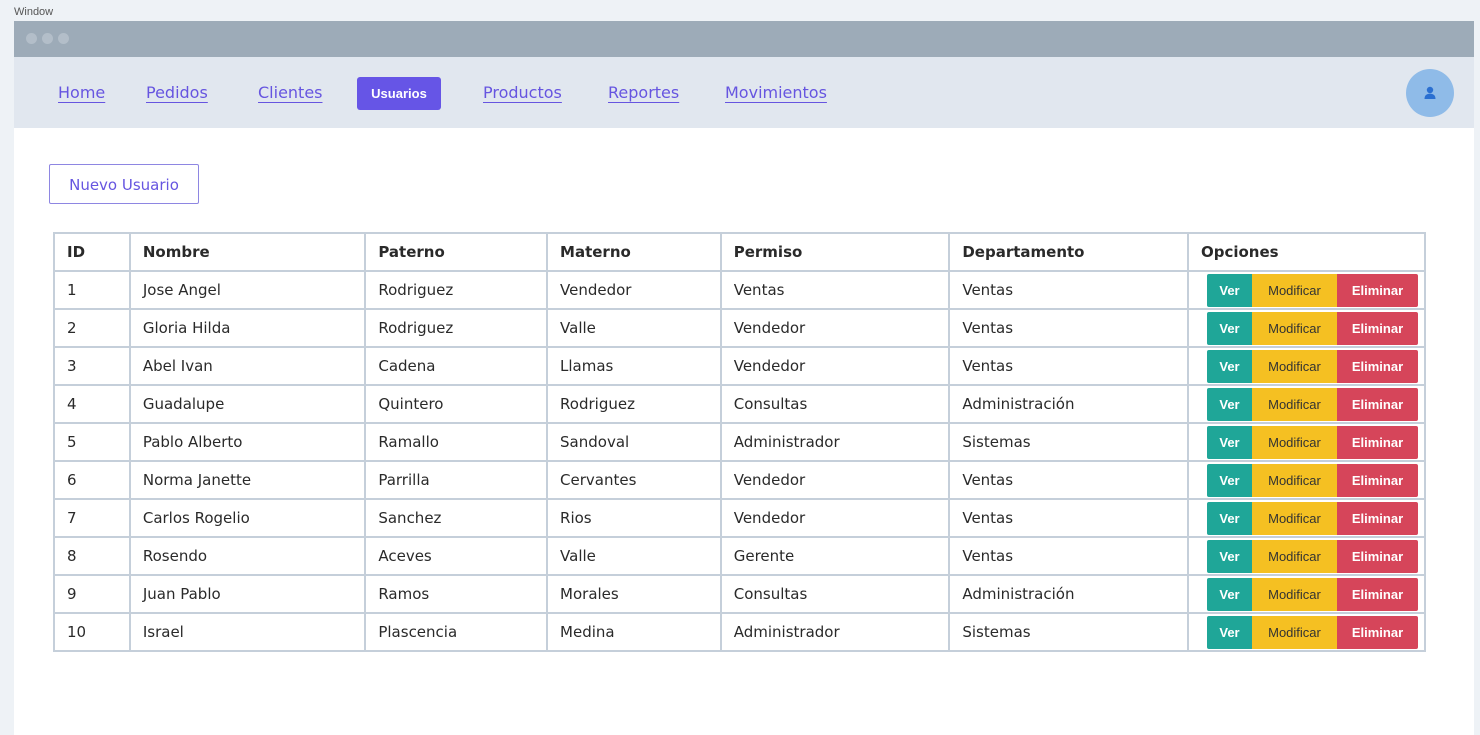  What do you see at coordinates (522, 93) in the screenshot?
I see `nav-productos: Productos` at bounding box center [522, 93].